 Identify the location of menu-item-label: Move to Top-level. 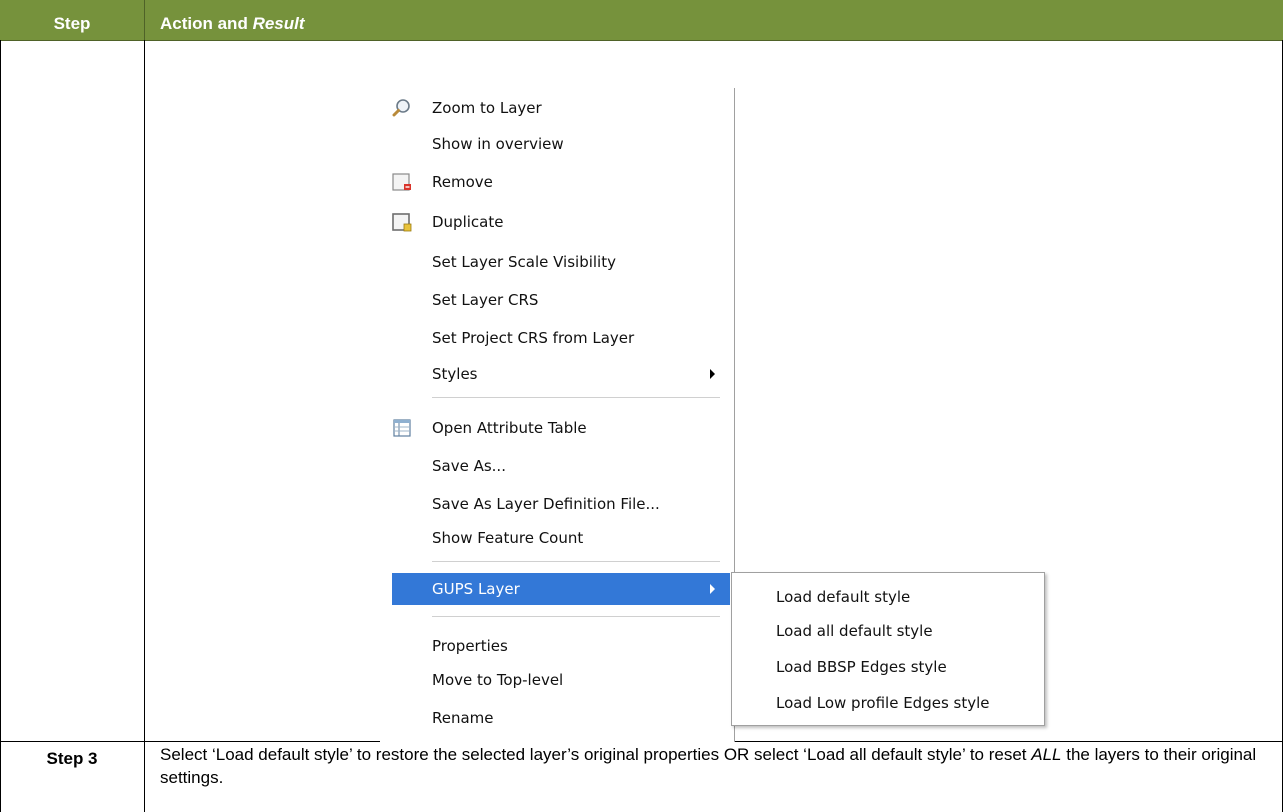
(498, 680).